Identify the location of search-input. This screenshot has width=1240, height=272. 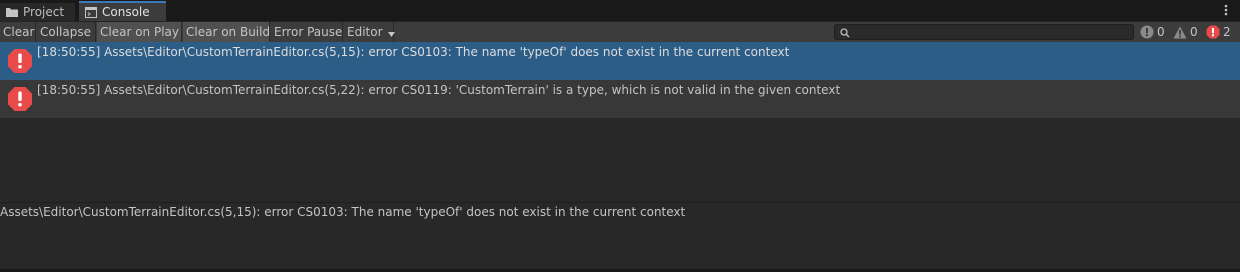
(984, 32).